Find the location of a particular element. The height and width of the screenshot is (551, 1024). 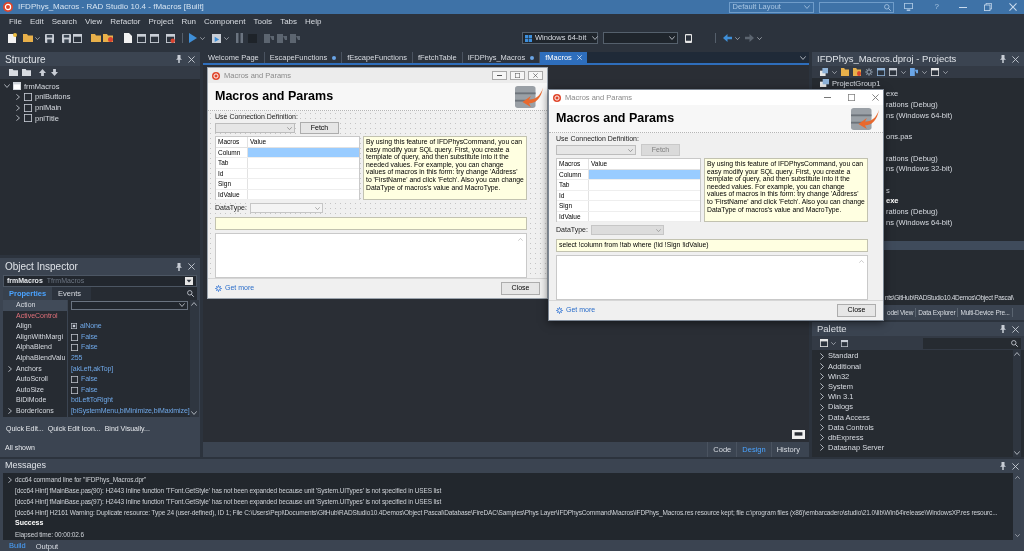

panel-title: Object Inspector is located at coordinates (41, 267).